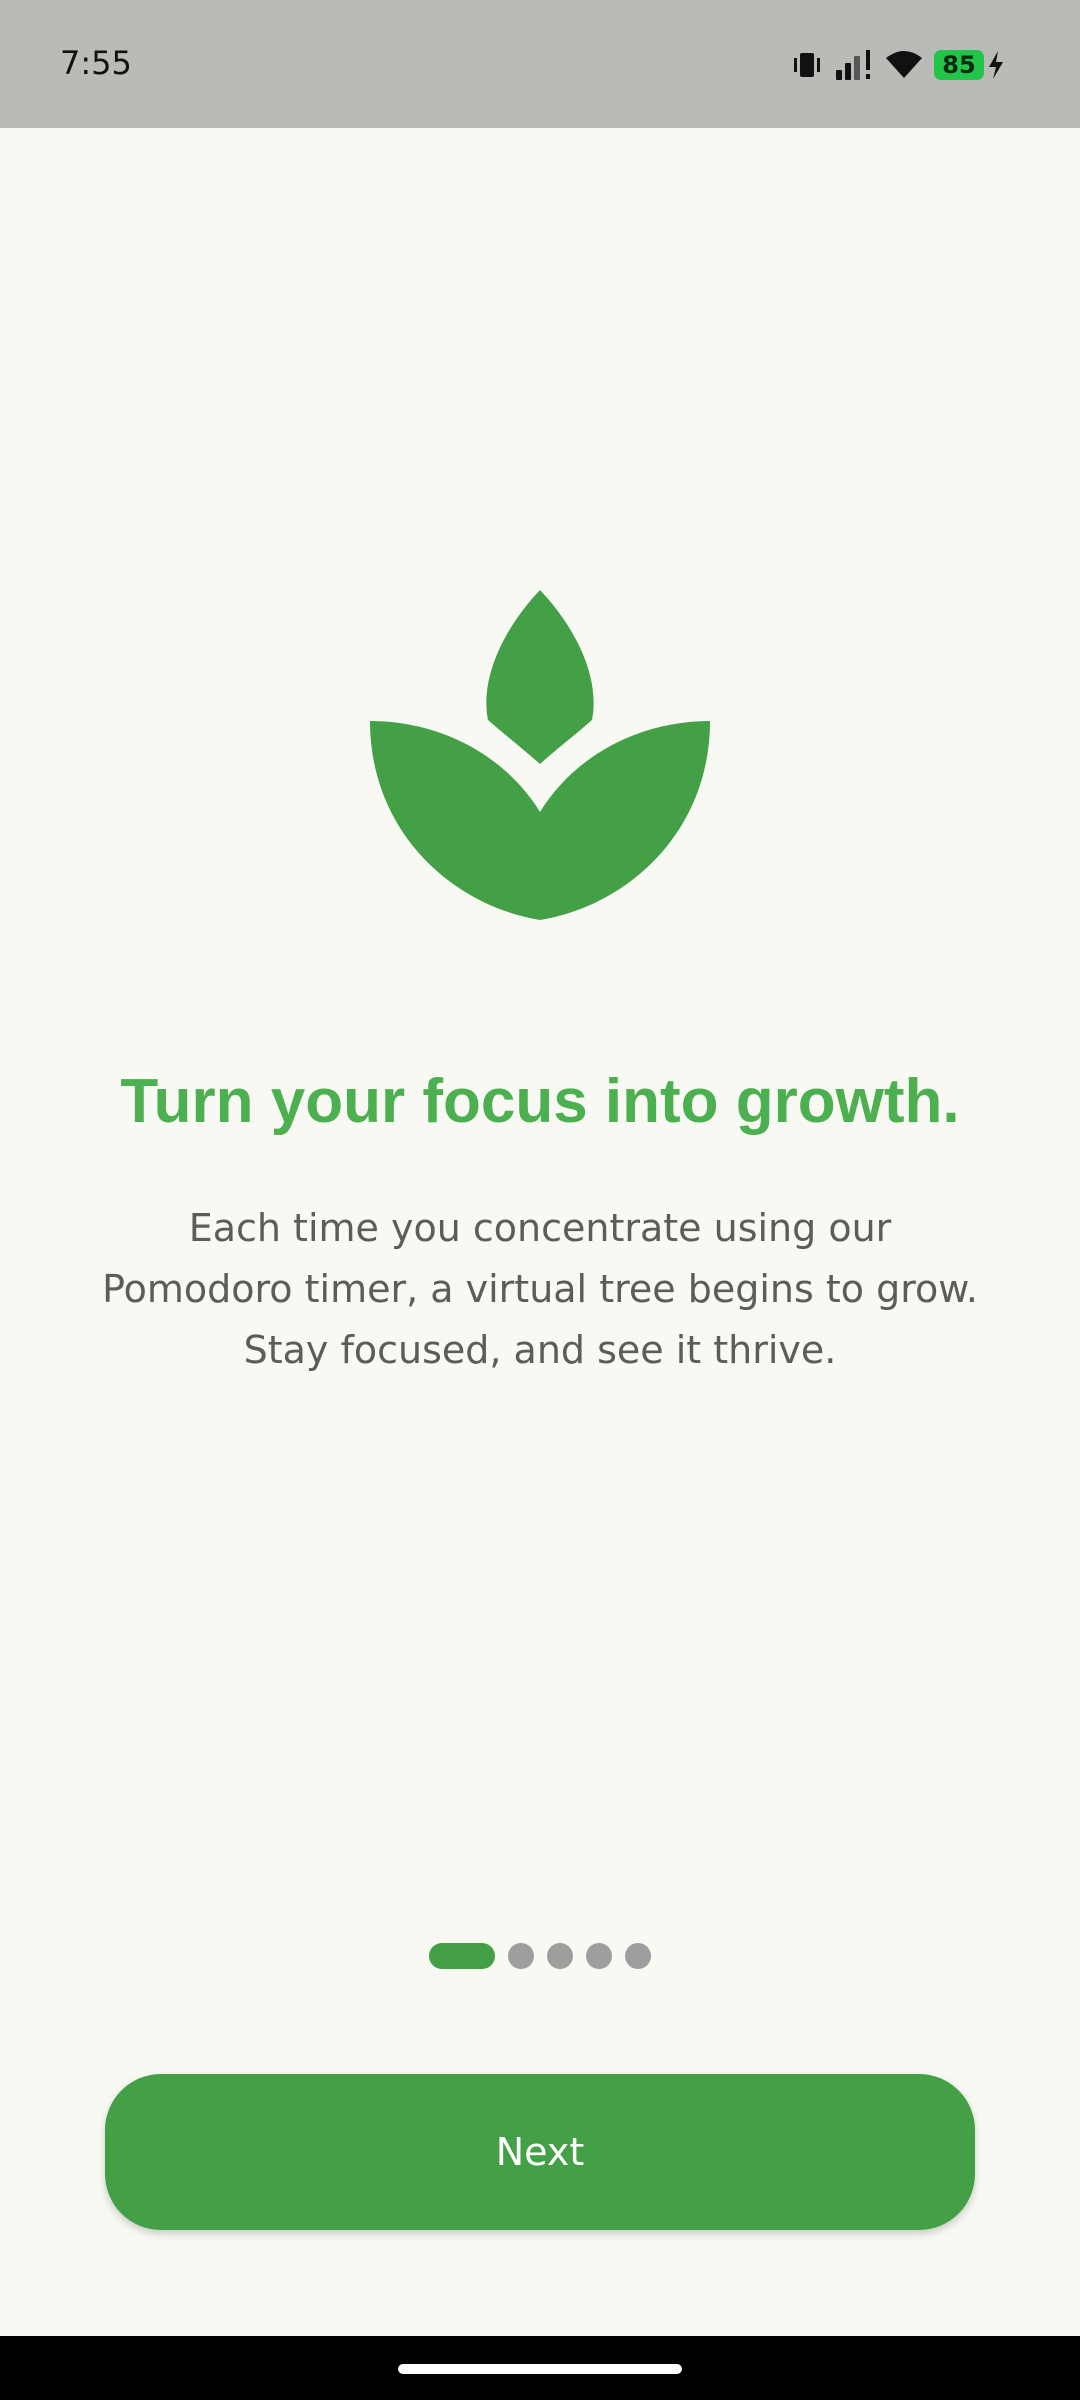  What do you see at coordinates (540, 64) in the screenshot?
I see `status-bar: 7:55 85` at bounding box center [540, 64].